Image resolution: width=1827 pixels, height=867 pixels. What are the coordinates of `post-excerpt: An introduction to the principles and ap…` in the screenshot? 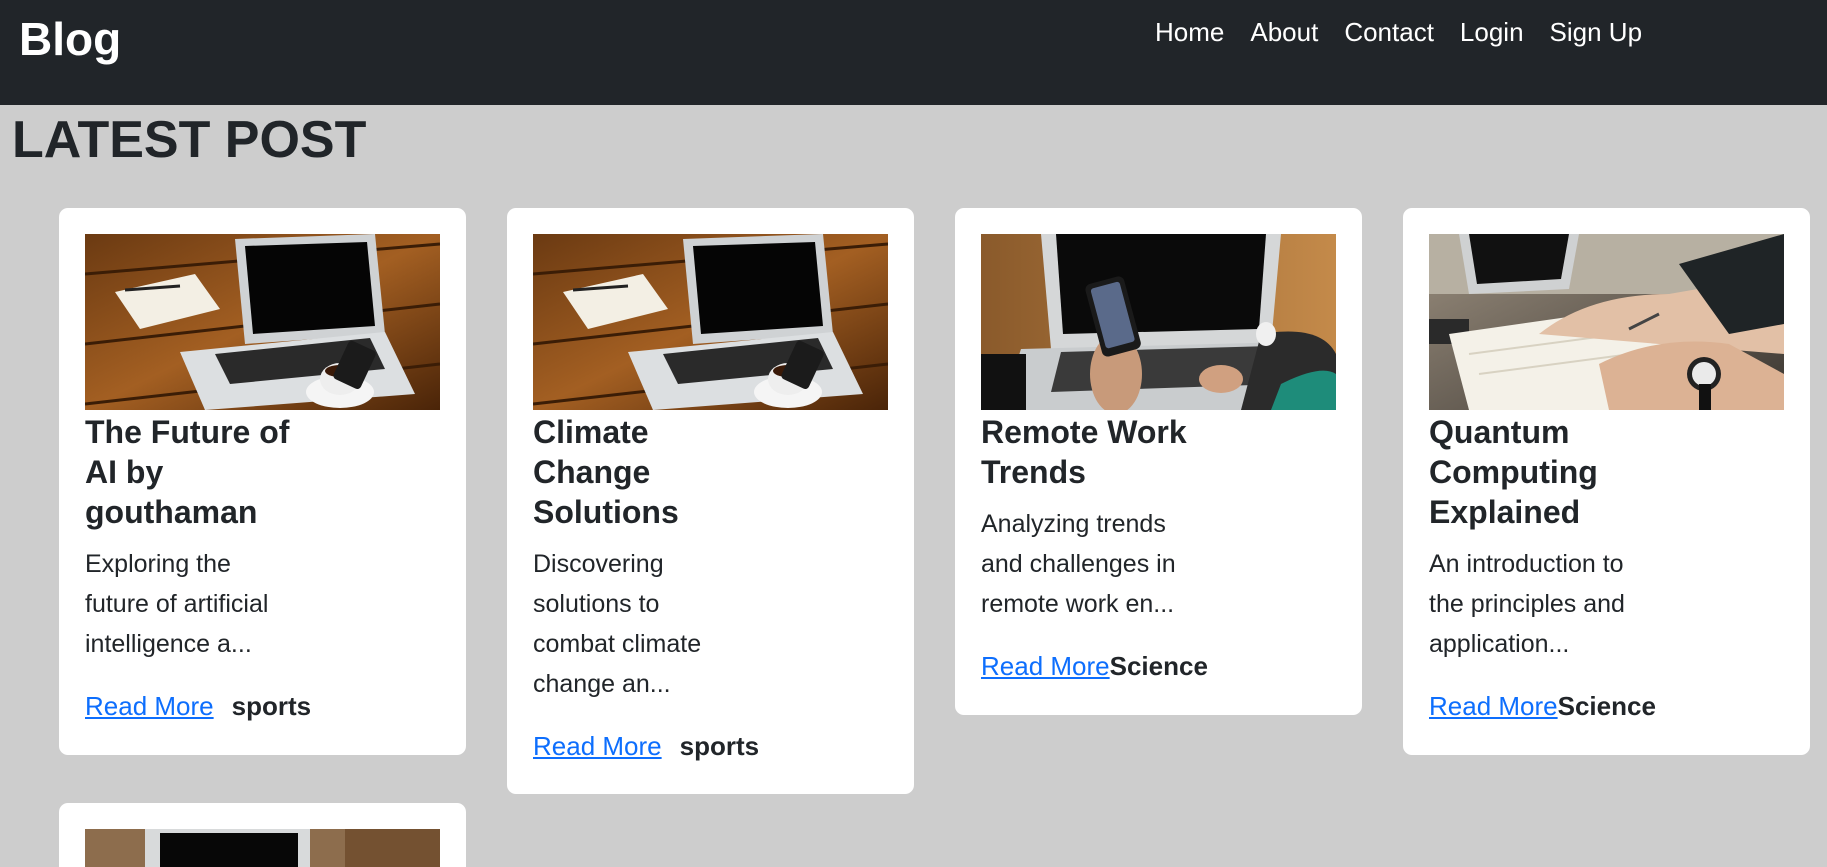 It's located at (1527, 604).